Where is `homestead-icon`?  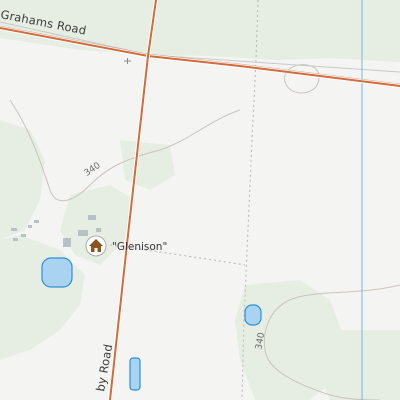
homestead-icon is located at coordinates (96, 246).